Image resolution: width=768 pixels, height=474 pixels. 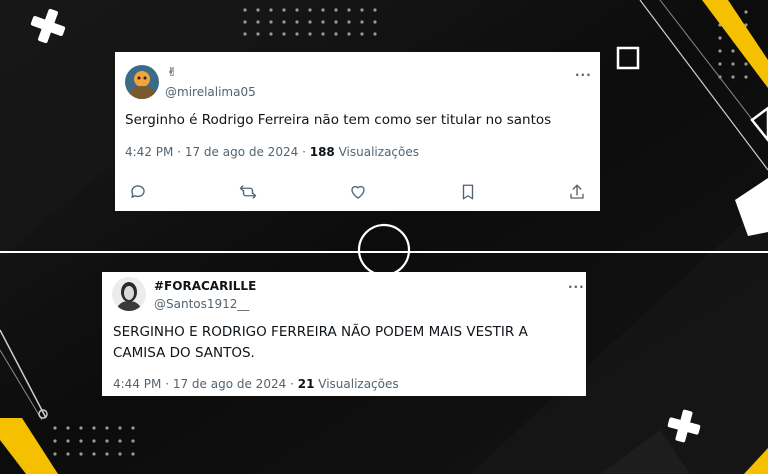 What do you see at coordinates (172, 72) in the screenshot?
I see `display-name: ✌` at bounding box center [172, 72].